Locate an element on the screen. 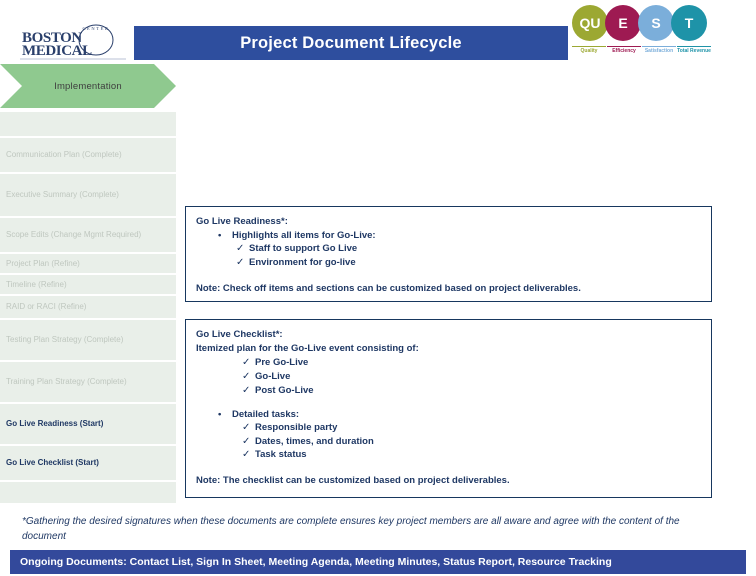 Image resolution: width=756 pixels, height=576 pixels. quest-label-efficiency: Efficiency is located at coordinates (624, 50).